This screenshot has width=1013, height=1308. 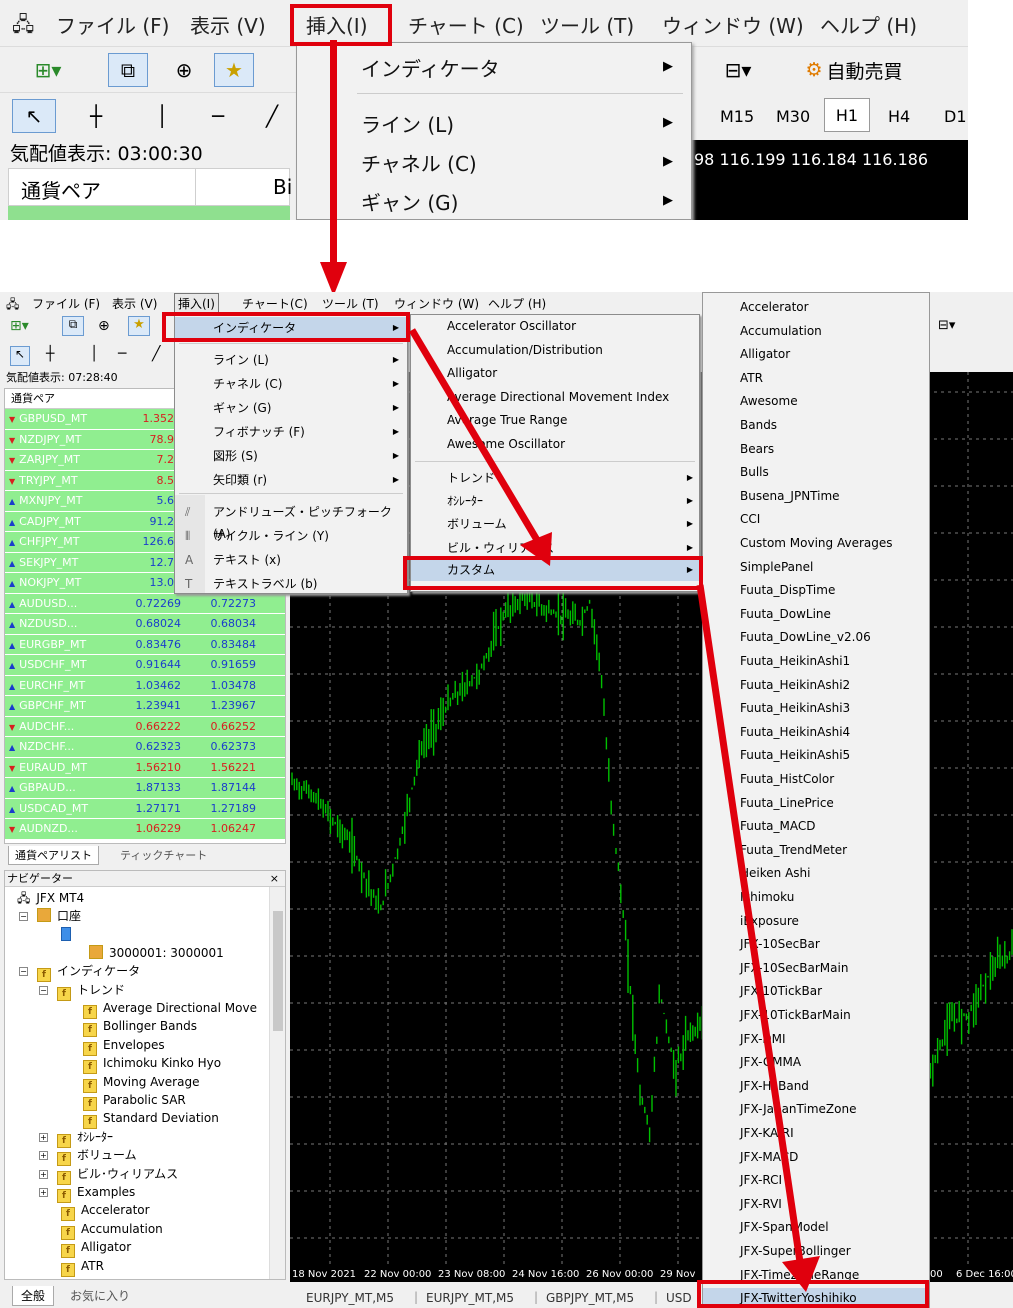 I want to click on menu-item-gann: ギャン (G), so click(x=409, y=201).